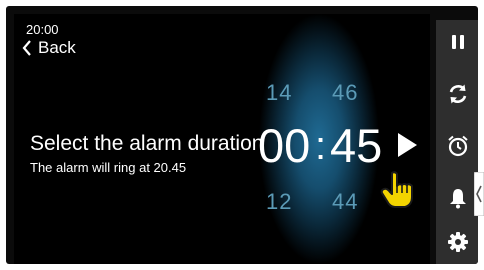 The image size is (484, 270). I want to click on sidebar, so click(457, 142).